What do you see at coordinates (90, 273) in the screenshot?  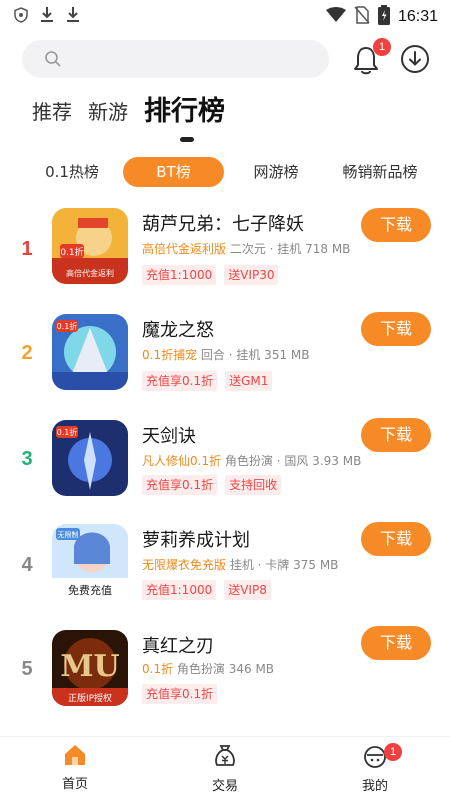 I see `svg-text: 高倍代金返利` at bounding box center [90, 273].